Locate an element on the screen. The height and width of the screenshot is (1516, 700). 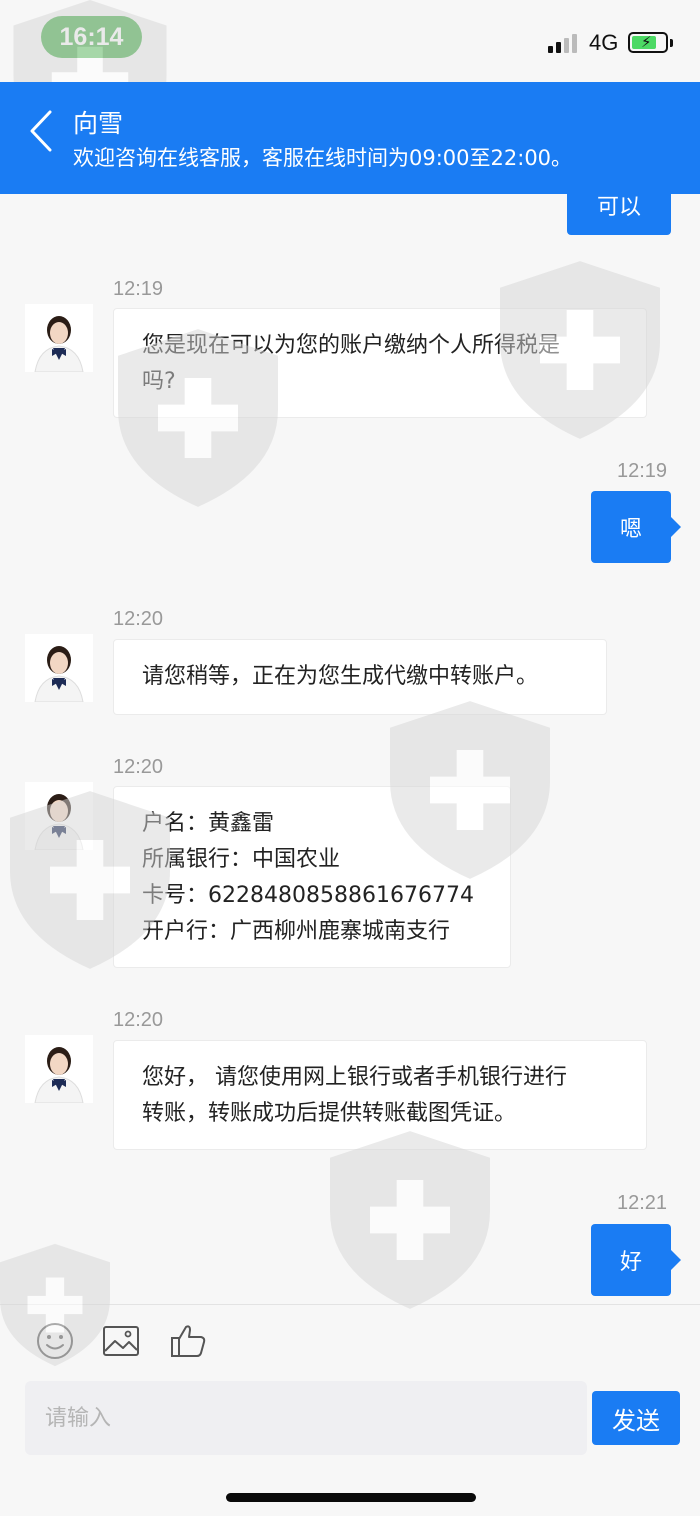
service-hours-notice: 欢迎咨询在线客服，客服在线时间为09:00至22:00。 is located at coordinates (323, 158).